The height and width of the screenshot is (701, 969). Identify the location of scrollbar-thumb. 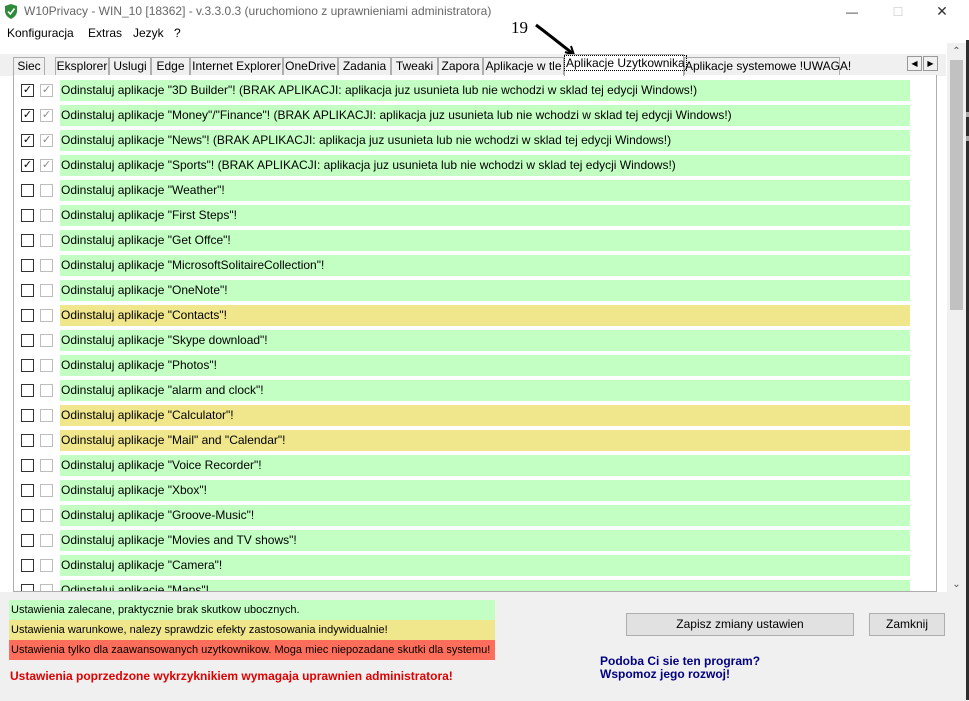
(956, 185).